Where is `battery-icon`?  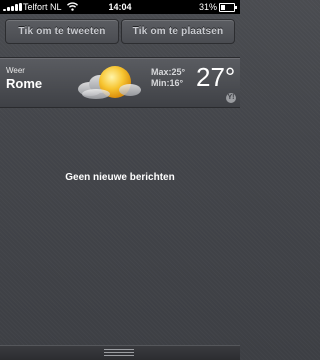
battery-icon is located at coordinates (228, 7).